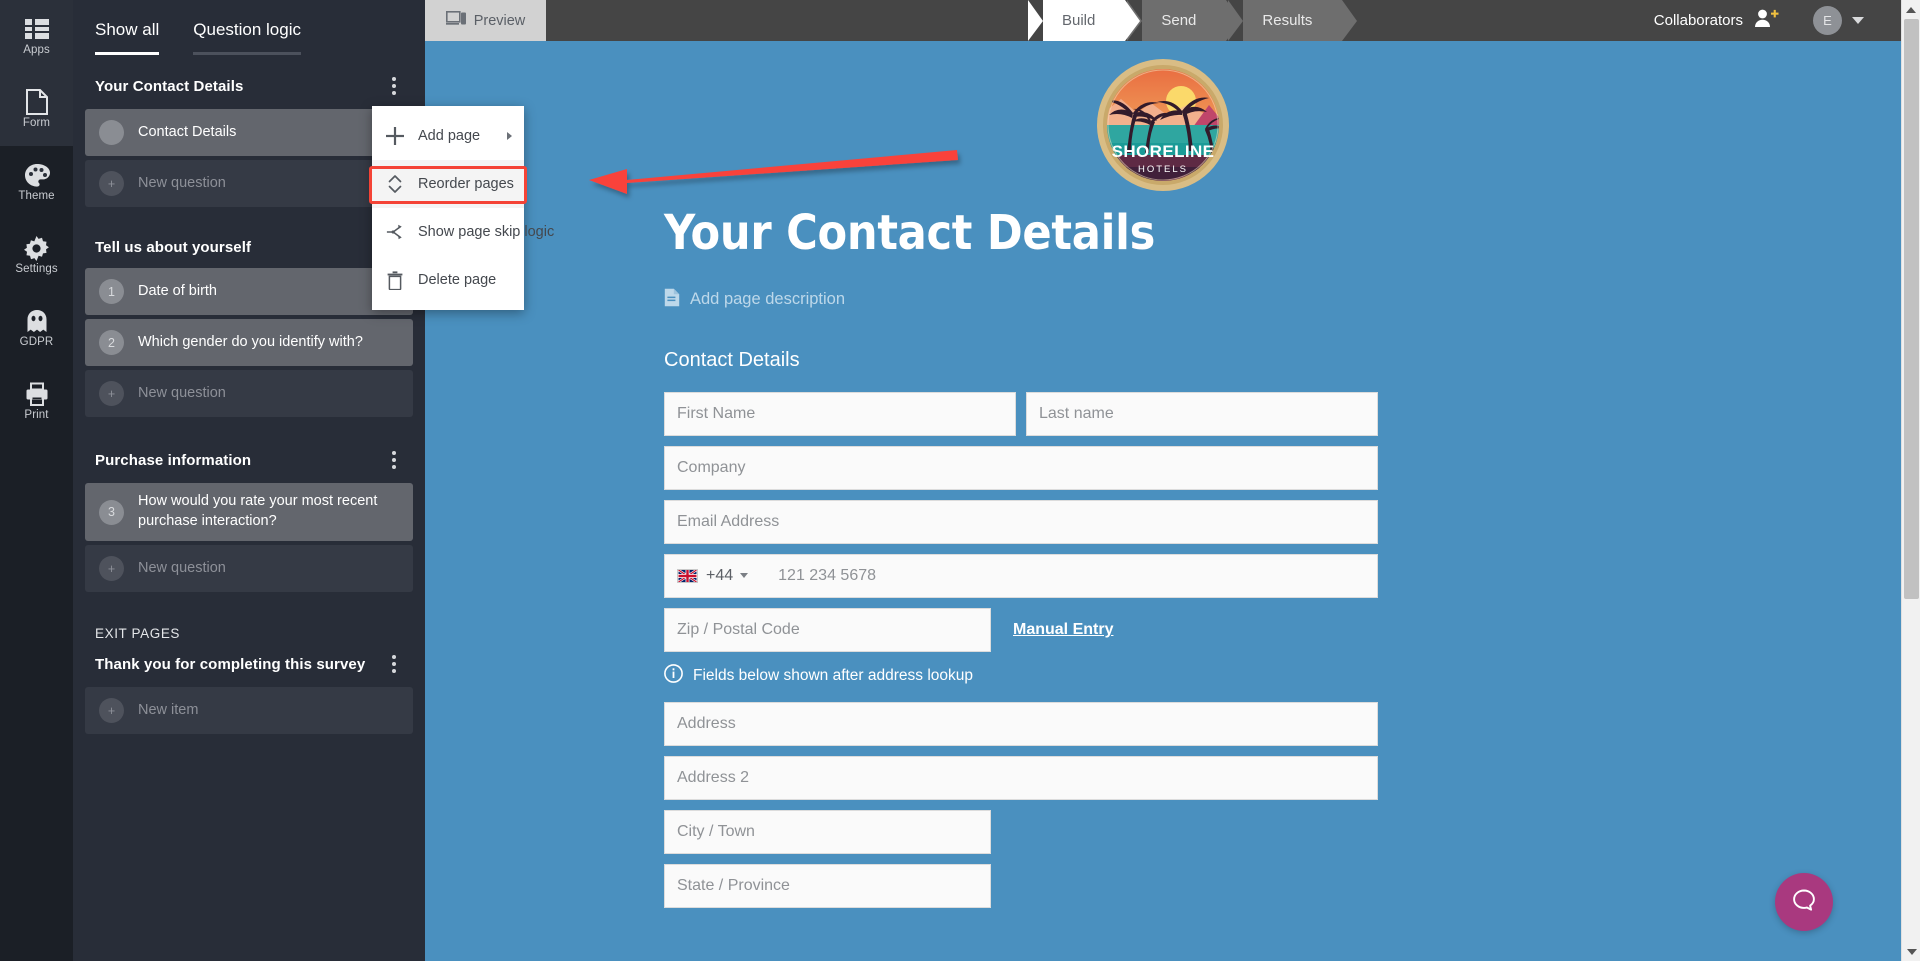  What do you see at coordinates (1282, 831) in the screenshot?
I see `city-field-row: City / Town` at bounding box center [1282, 831].